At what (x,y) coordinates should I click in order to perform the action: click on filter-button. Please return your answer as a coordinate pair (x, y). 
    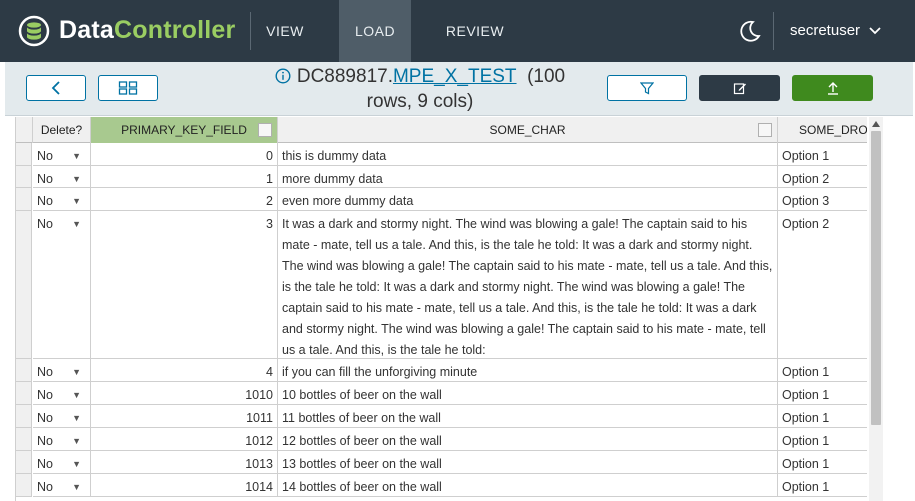
    Looking at the image, I should click on (647, 88).